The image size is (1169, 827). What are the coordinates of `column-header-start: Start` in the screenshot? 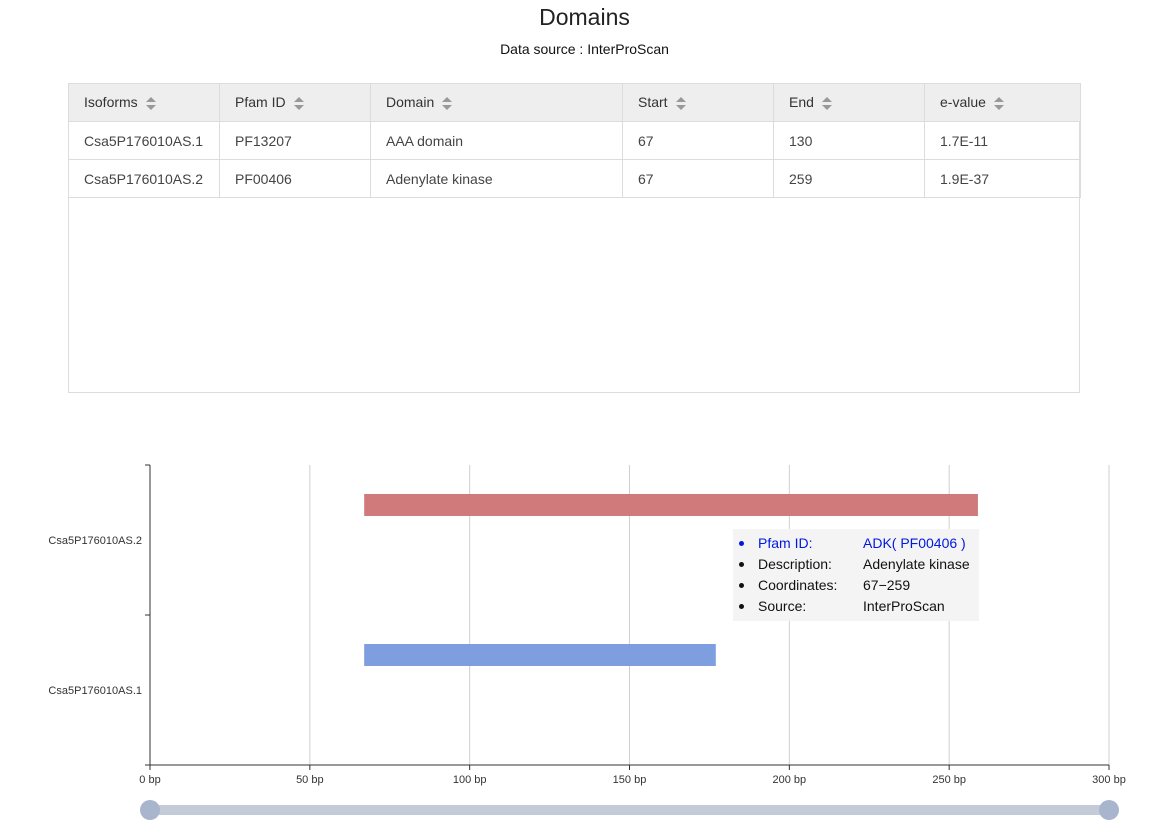 It's located at (698, 102).